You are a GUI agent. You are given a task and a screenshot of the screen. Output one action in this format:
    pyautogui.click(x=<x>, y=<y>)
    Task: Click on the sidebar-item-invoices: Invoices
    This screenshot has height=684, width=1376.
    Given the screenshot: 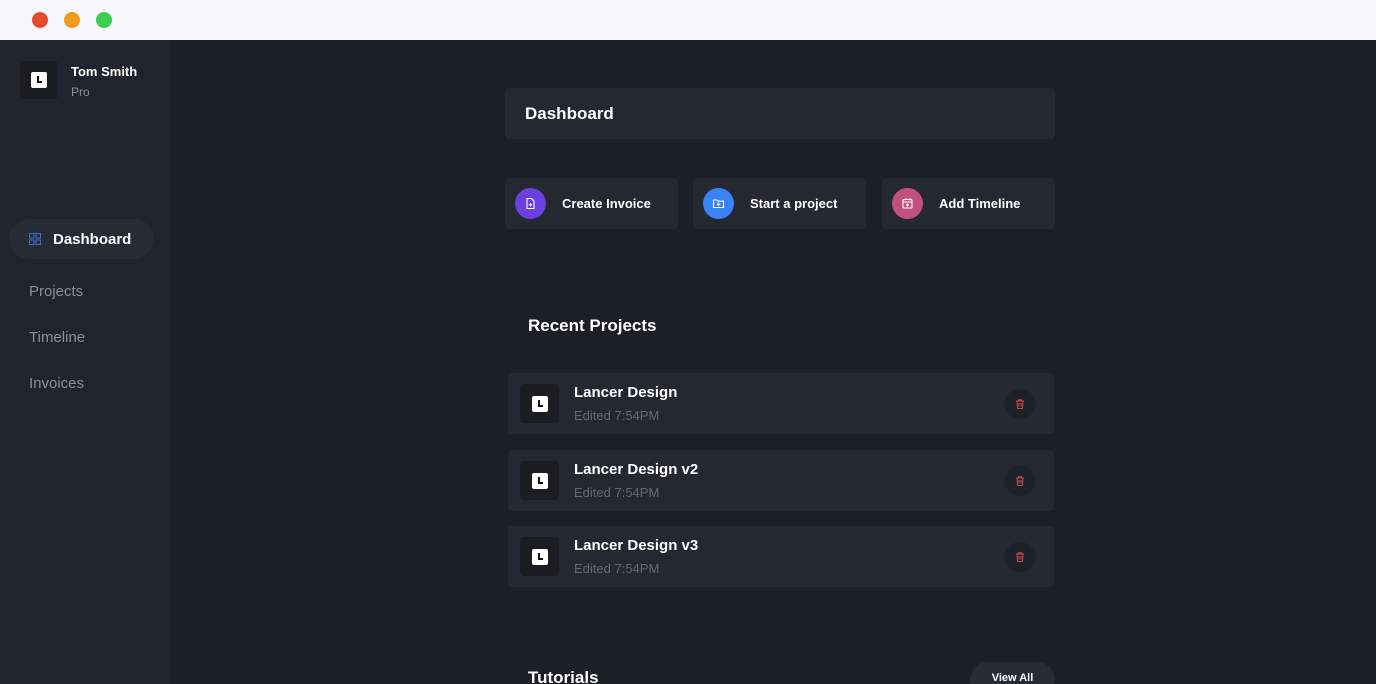 What is the action you would take?
    pyautogui.click(x=81, y=383)
    